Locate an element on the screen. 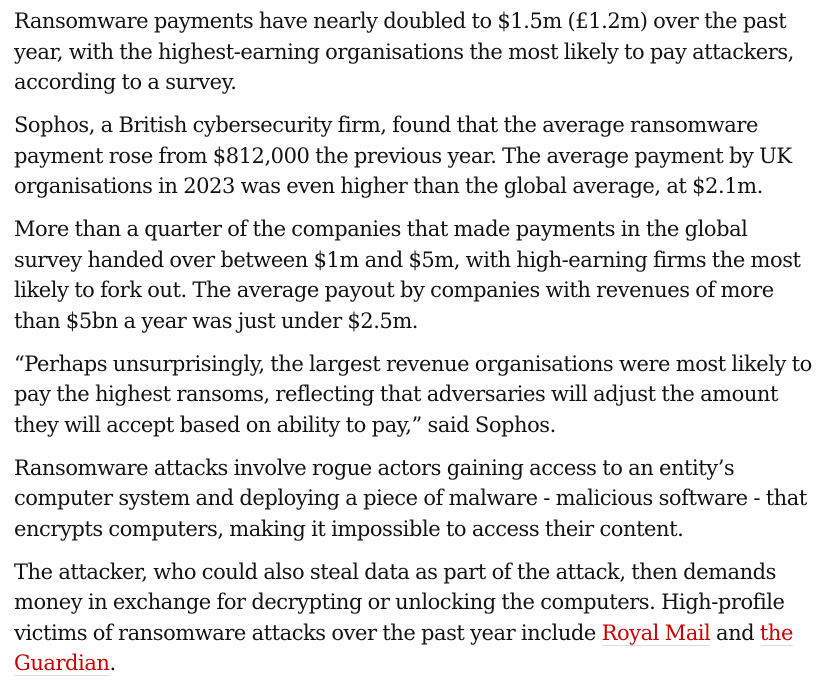  paragraph-6-text-after: . is located at coordinates (112, 663).